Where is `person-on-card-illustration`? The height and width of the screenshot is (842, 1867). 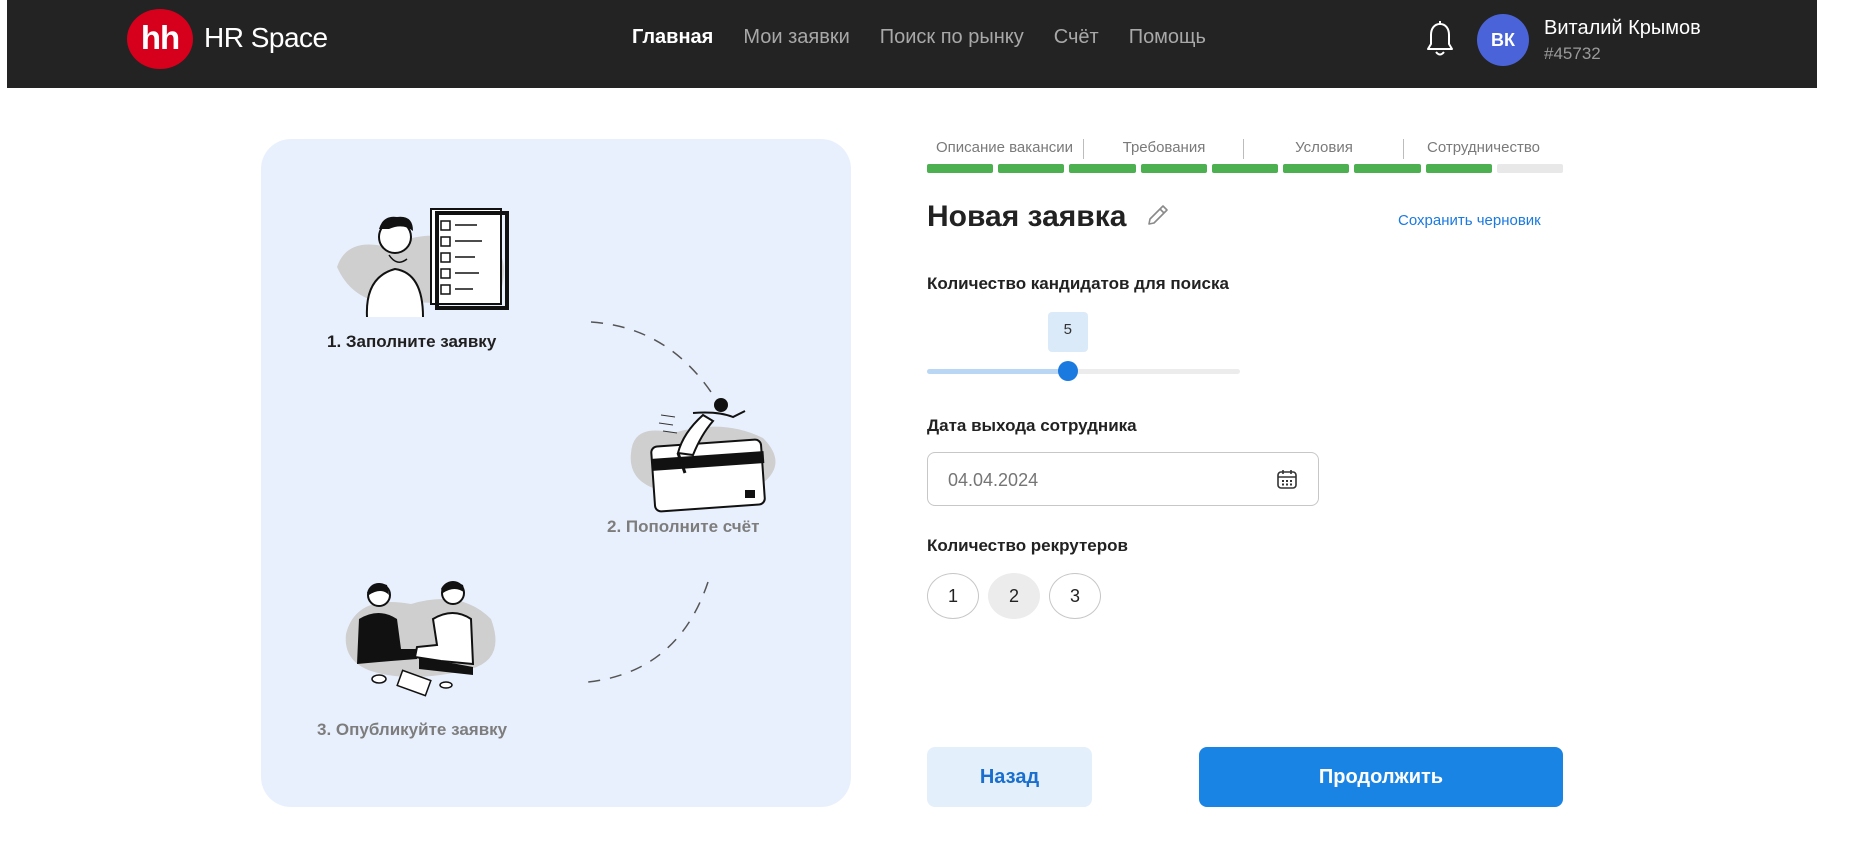
person-on-card-illustration is located at coordinates (703, 455).